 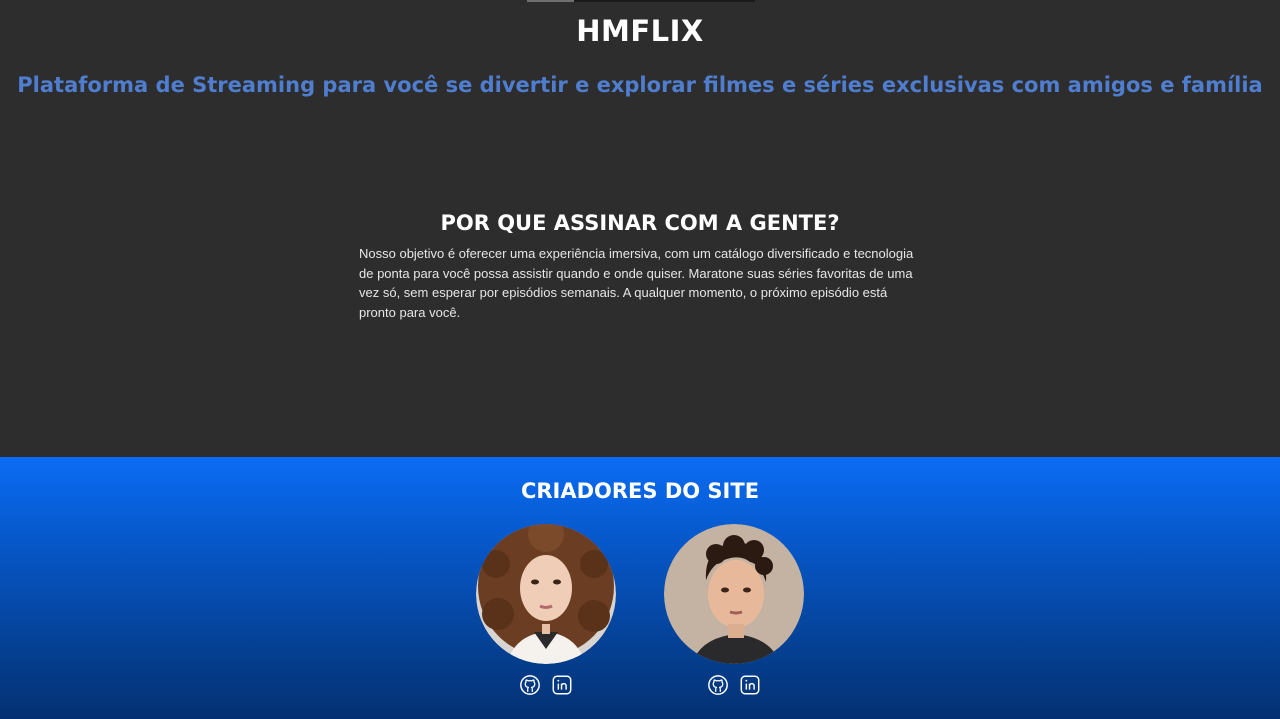 What do you see at coordinates (640, 31) in the screenshot?
I see `site-logo-title: HMFLIX` at bounding box center [640, 31].